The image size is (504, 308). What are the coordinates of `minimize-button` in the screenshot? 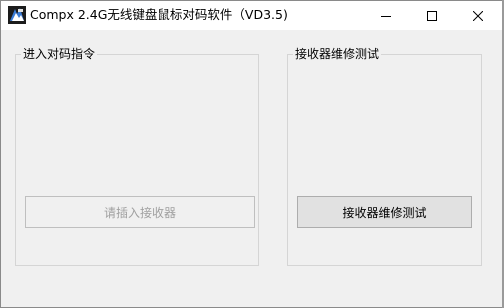 It's located at (386, 15).